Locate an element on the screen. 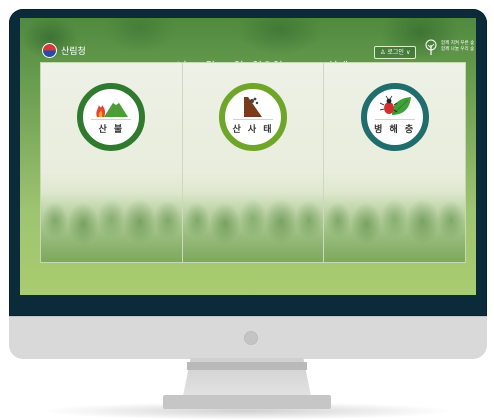 Image resolution: width=494 pixels, height=420 pixels. forest-slogan: 함께 지켜 푸른 숲 함께 나눌 우리 숲 is located at coordinates (449, 47).